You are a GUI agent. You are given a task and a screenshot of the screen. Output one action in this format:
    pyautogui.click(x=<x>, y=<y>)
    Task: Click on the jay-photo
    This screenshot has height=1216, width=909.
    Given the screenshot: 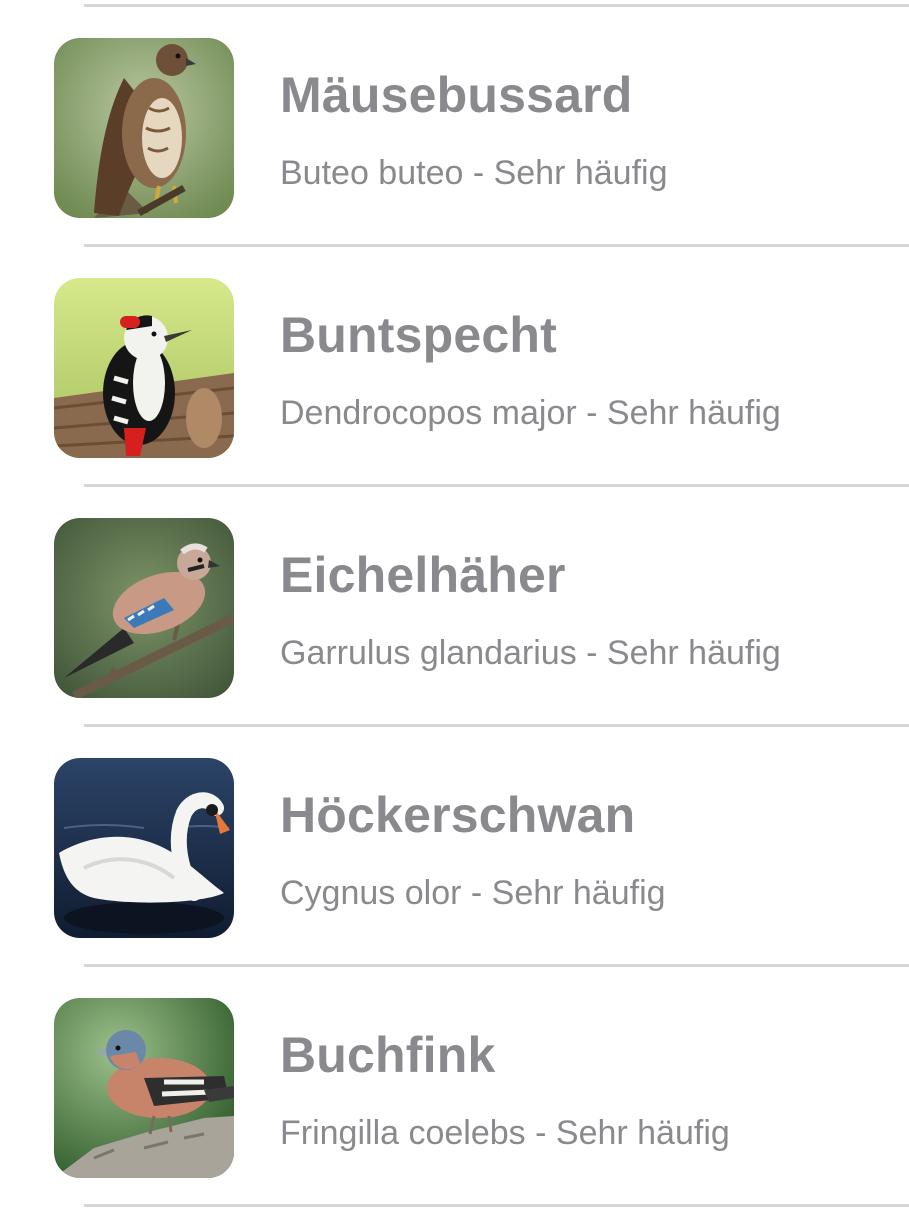 What is the action you would take?
    pyautogui.click(x=144, y=608)
    